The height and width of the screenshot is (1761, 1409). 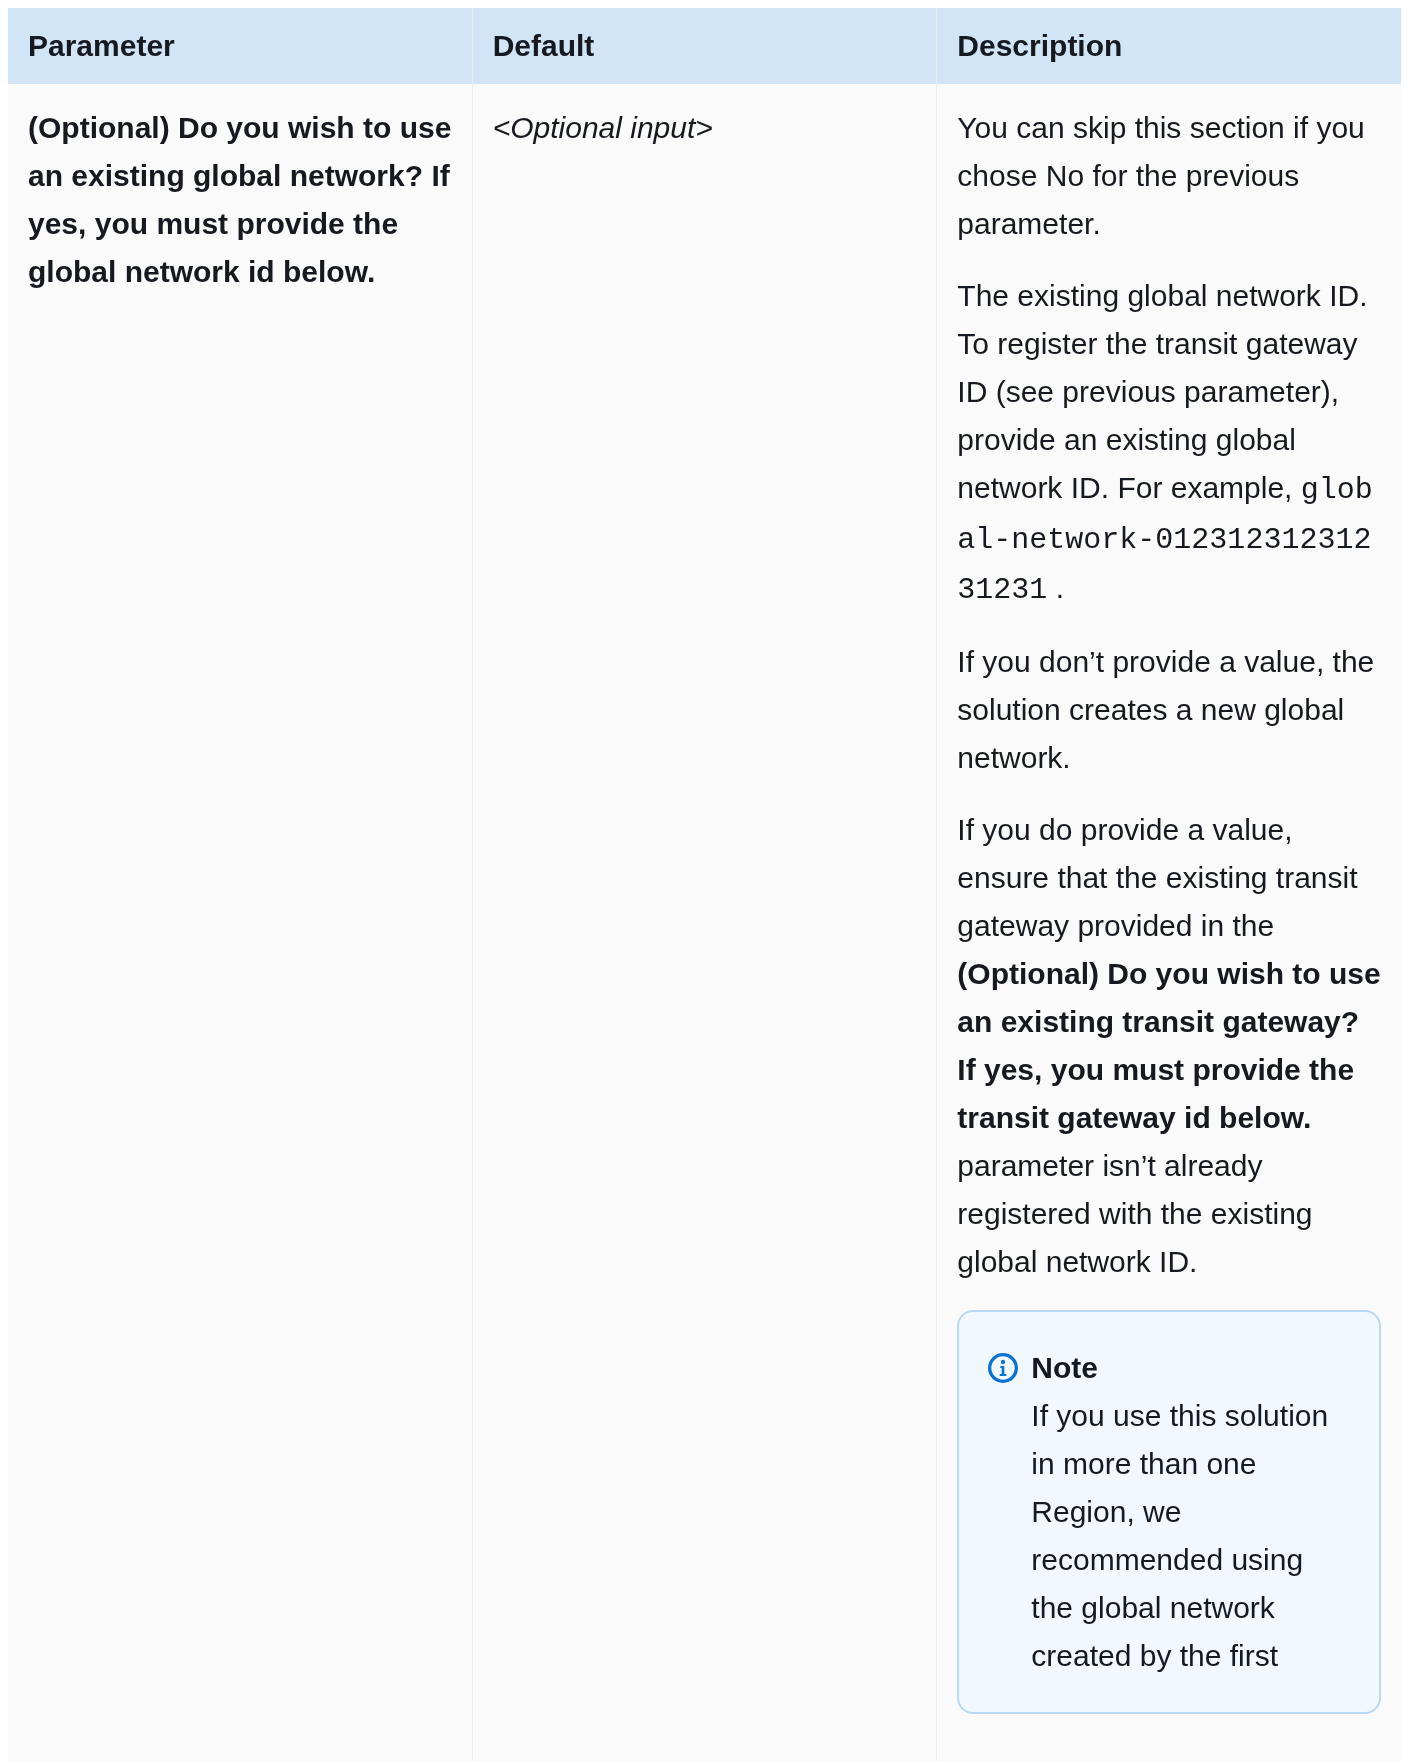 What do you see at coordinates (1180, 1536) in the screenshot?
I see `note-text: If you use this solution in more than one Region, we recommended using the global network created by the first` at bounding box center [1180, 1536].